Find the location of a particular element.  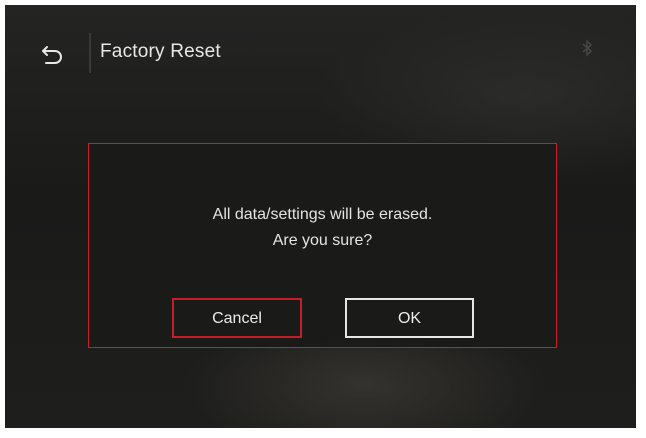

dialog-message-line2: Are you sure? is located at coordinates (322, 240).